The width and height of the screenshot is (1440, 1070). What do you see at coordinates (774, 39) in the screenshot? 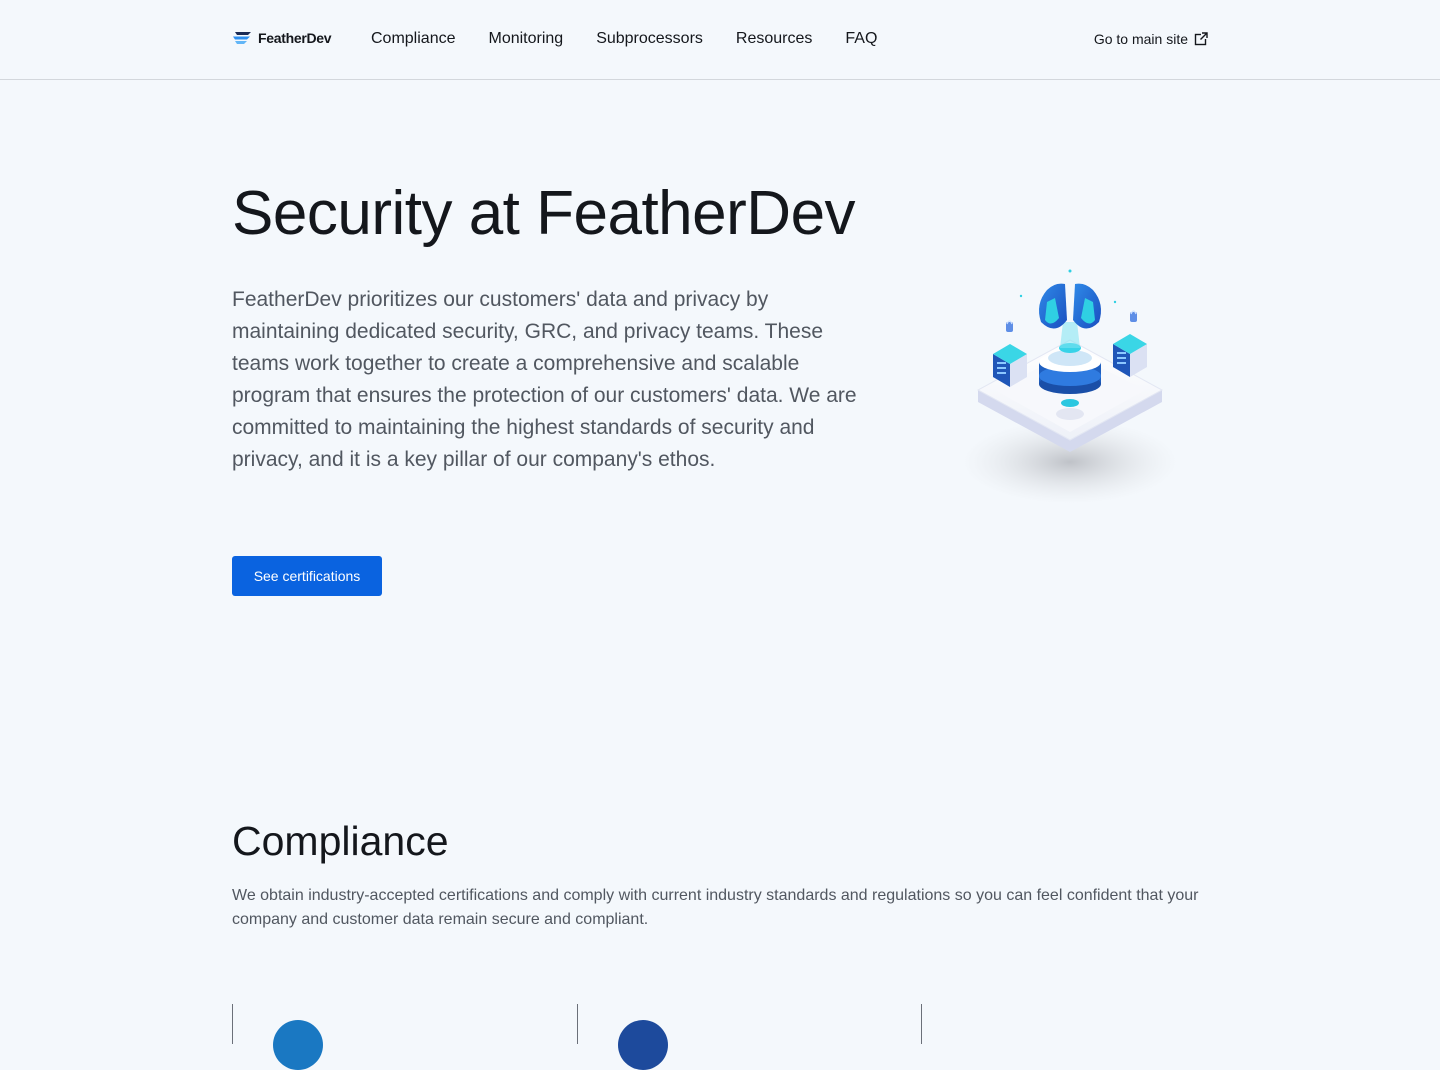
I see `nav-item-resources: Resources` at bounding box center [774, 39].